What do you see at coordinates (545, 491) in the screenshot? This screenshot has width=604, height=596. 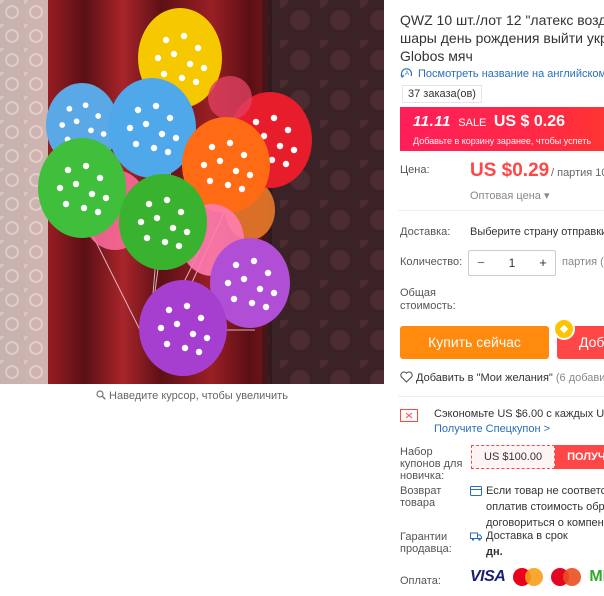 I see `returns-line1: Если товар не соответств` at bounding box center [545, 491].